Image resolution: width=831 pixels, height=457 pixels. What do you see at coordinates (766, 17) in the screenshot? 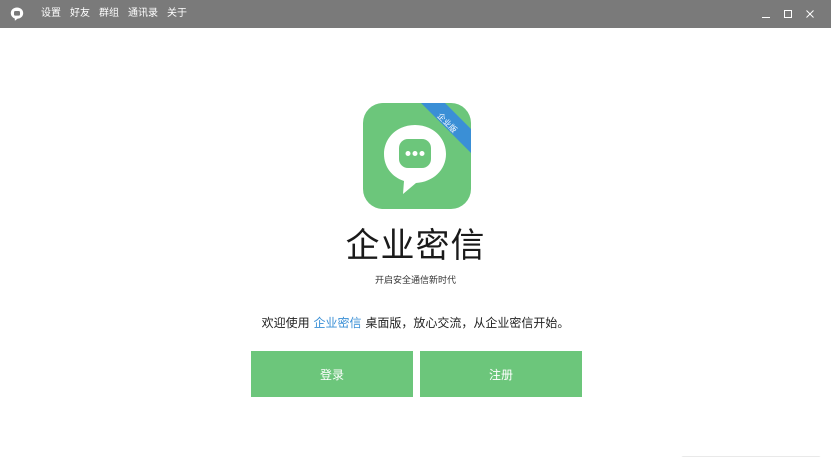
I see `minimize-icon` at bounding box center [766, 17].